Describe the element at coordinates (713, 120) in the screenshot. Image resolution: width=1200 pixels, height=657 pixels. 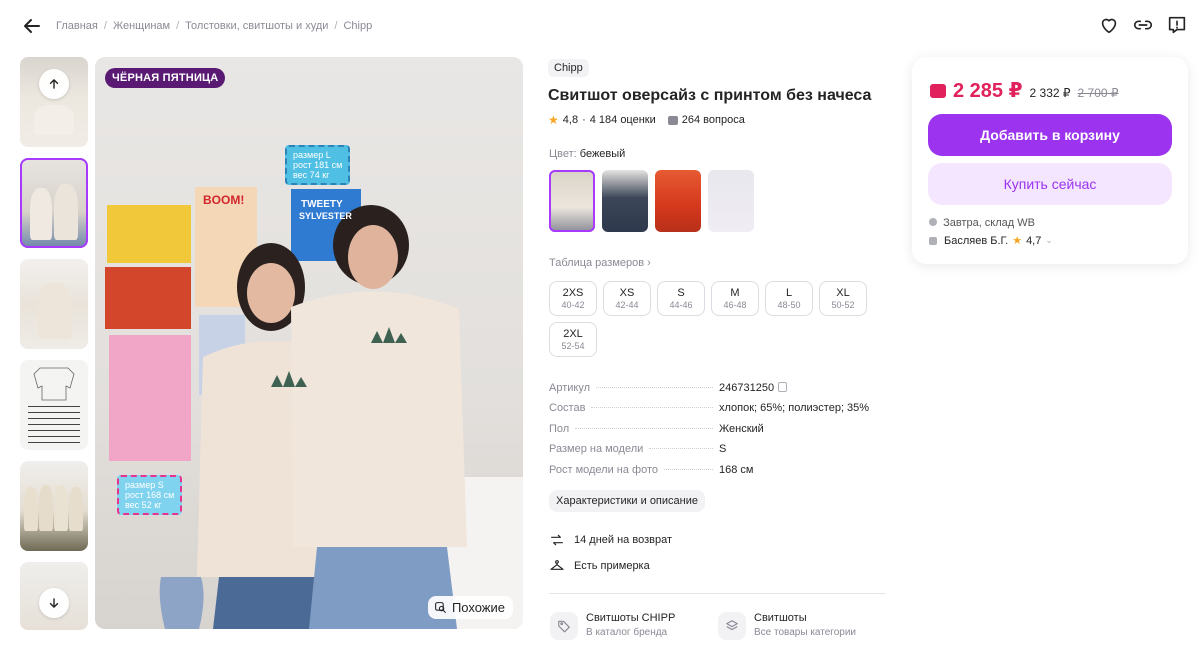
I see `questions-link: 264 вопроса` at that location.